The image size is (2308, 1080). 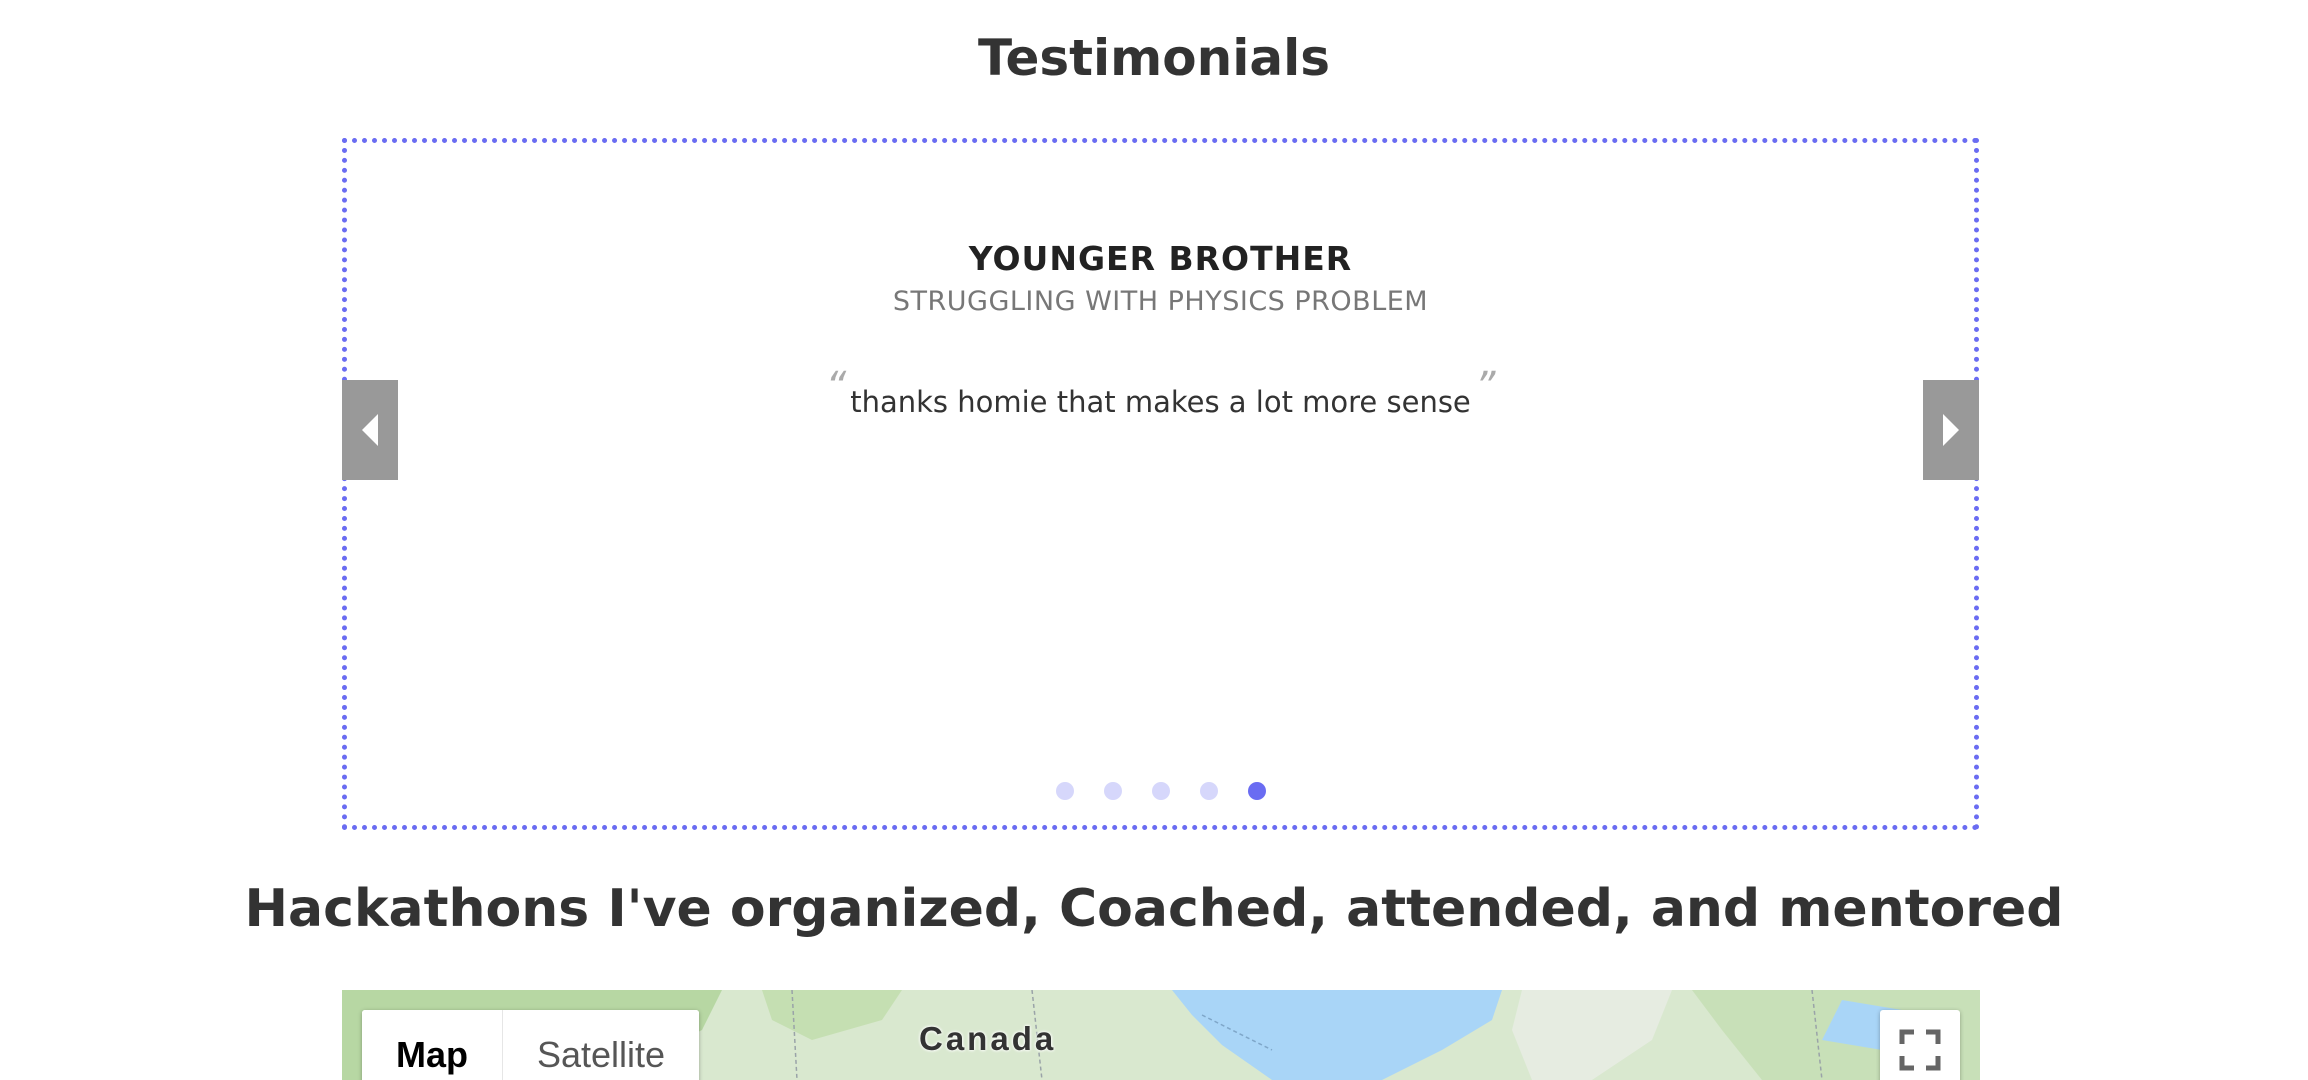 I want to click on close-quote-mark: ”, so click(x=1485, y=387).